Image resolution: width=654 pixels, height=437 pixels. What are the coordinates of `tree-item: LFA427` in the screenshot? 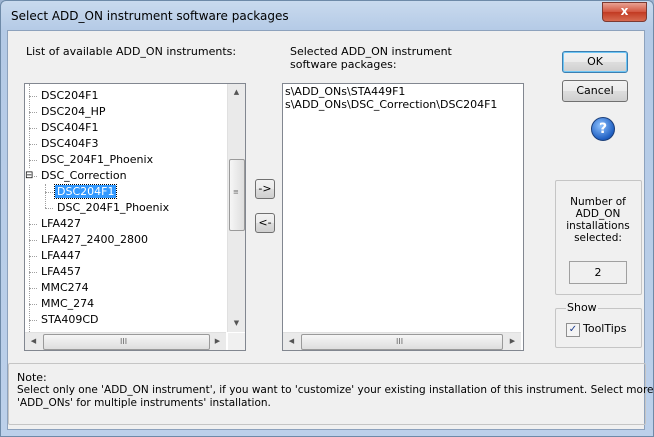 It's located at (61, 224).